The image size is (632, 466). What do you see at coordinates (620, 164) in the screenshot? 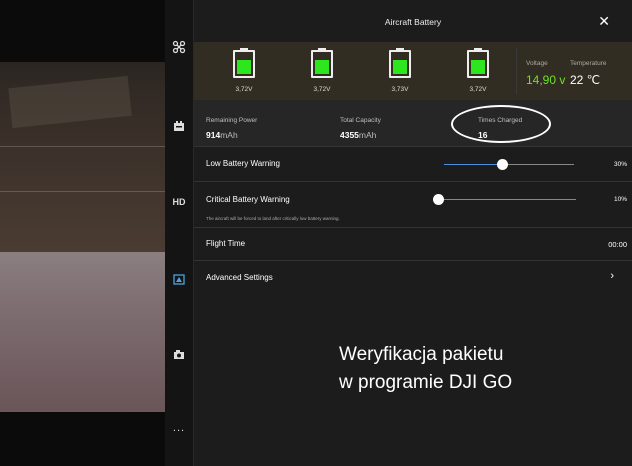
I see `low-battery-value: 30%` at bounding box center [620, 164].